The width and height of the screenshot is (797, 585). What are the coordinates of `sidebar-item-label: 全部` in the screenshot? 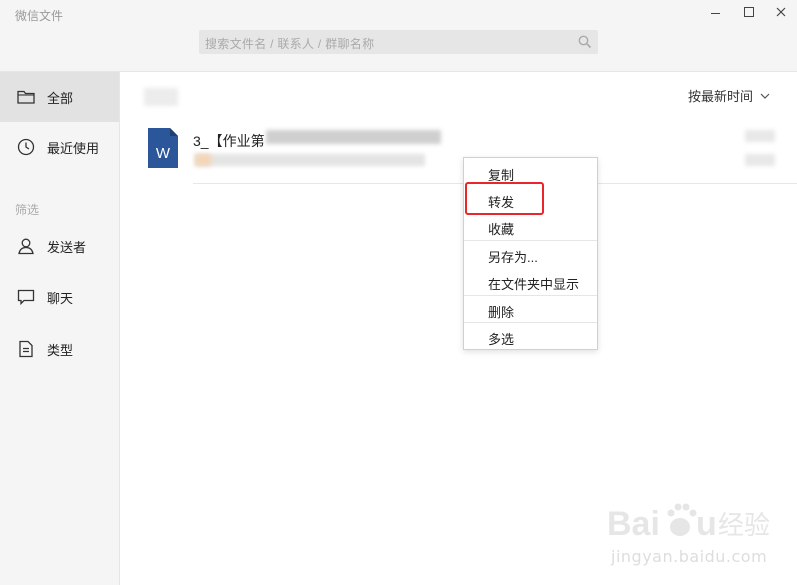 It's located at (60, 98).